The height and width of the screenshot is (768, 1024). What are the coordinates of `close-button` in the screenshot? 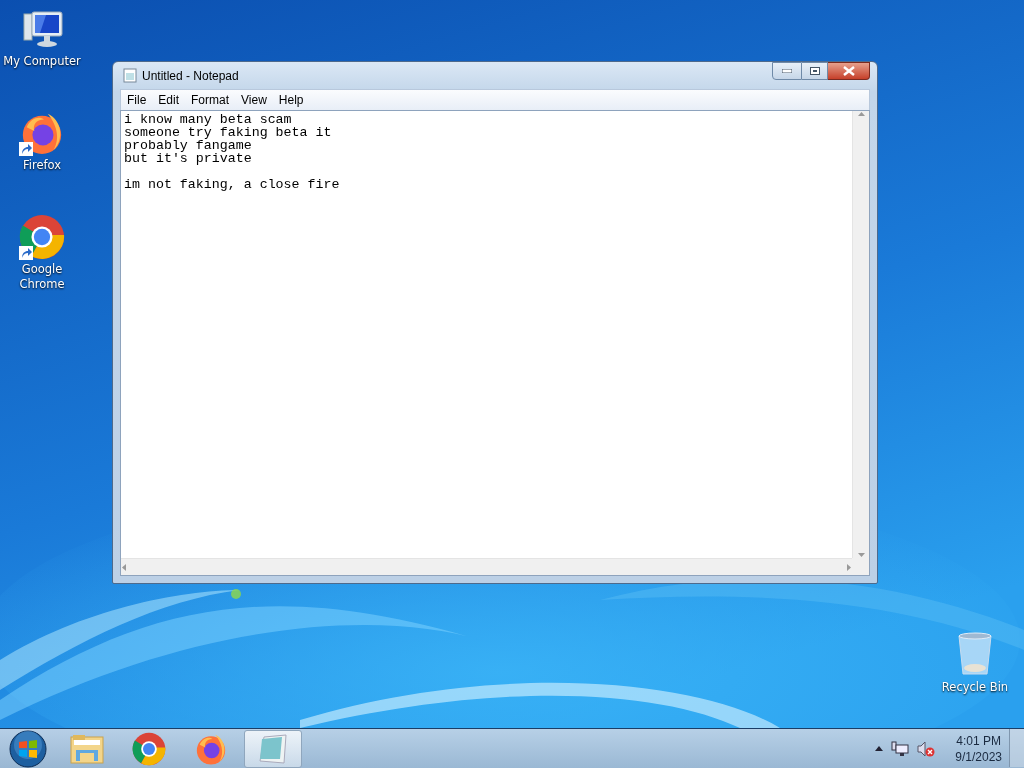 It's located at (849, 71).